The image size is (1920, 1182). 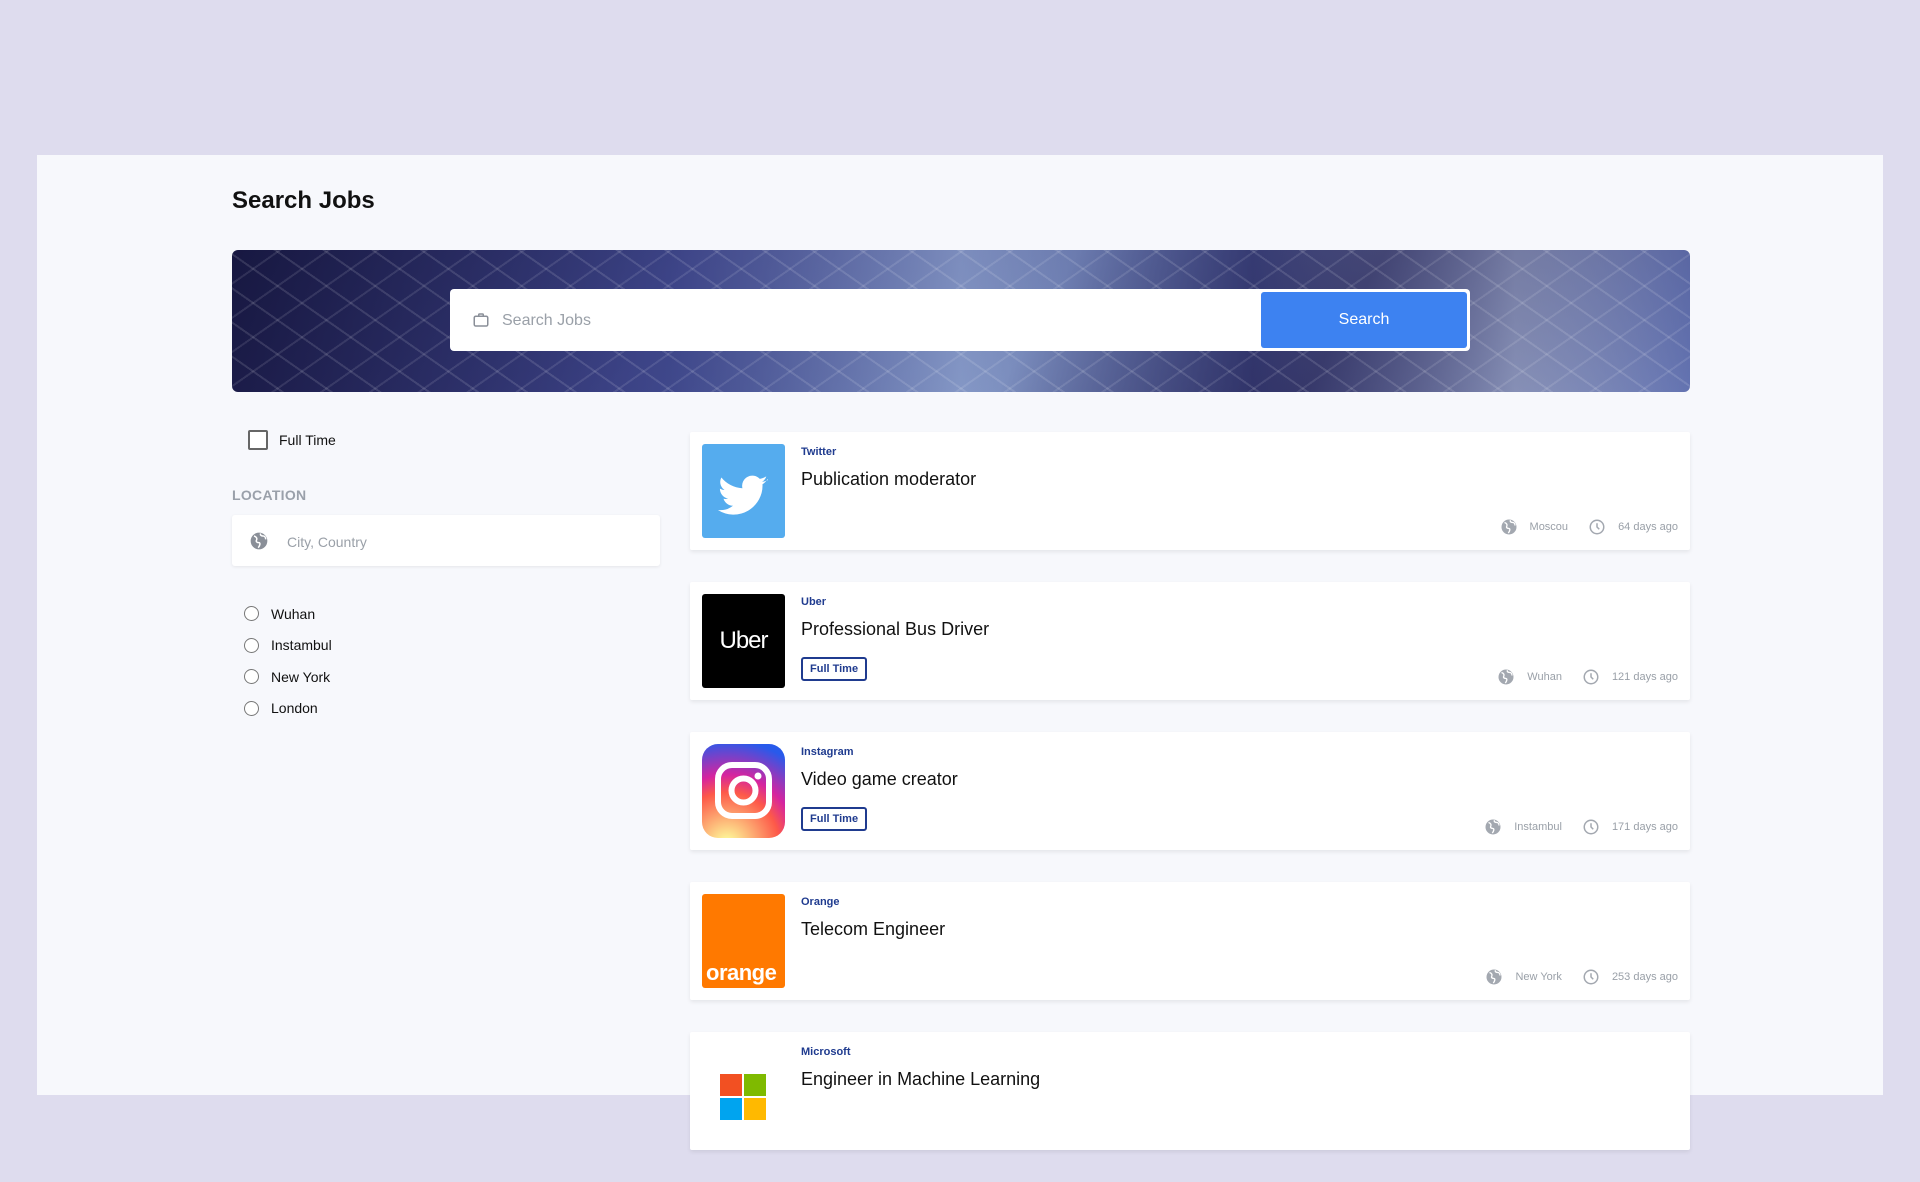 I want to click on job-meta: Wuhan 121 days ago, so click(x=1587, y=677).